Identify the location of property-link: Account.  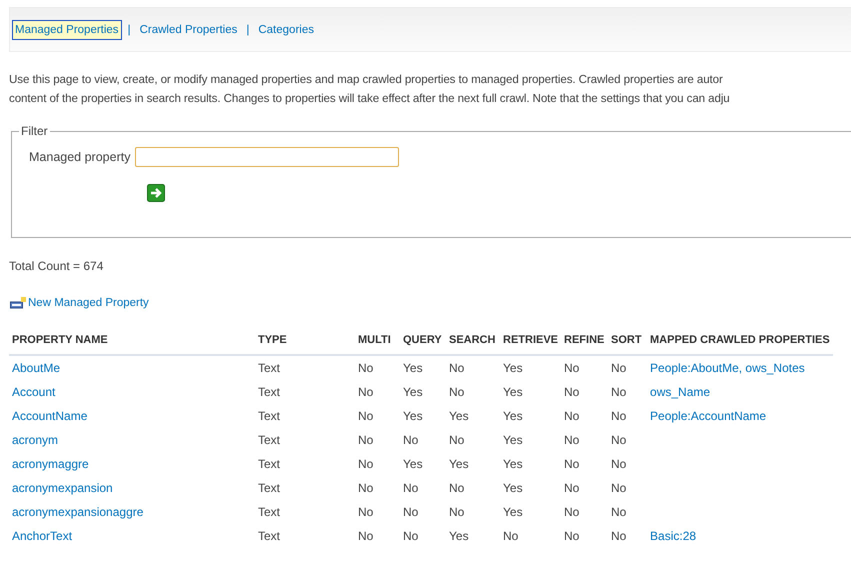
(34, 392).